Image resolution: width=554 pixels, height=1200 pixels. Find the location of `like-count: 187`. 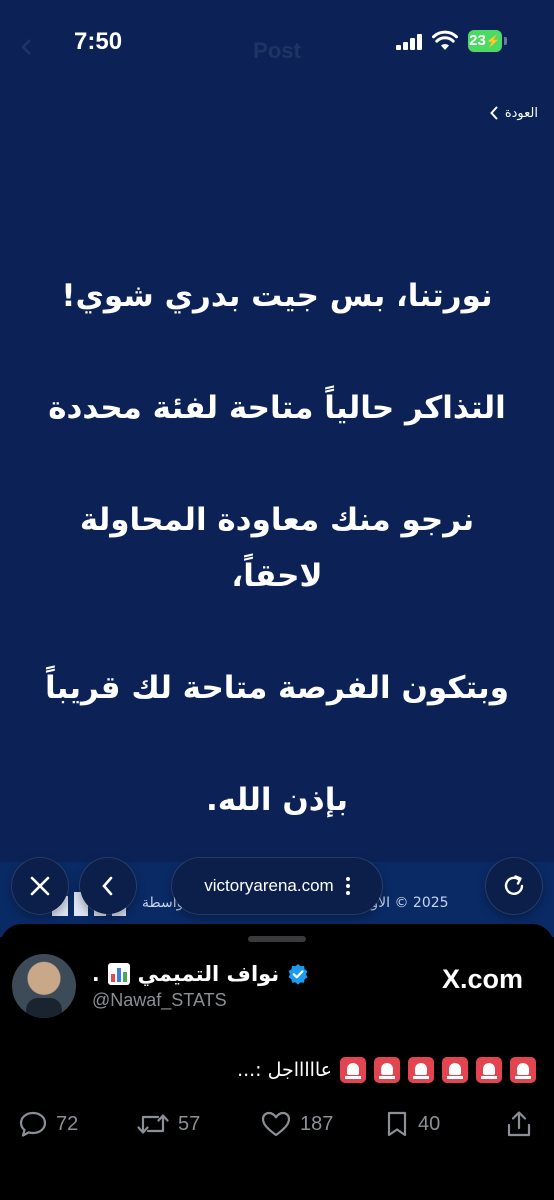

like-count: 187 is located at coordinates (317, 1123).